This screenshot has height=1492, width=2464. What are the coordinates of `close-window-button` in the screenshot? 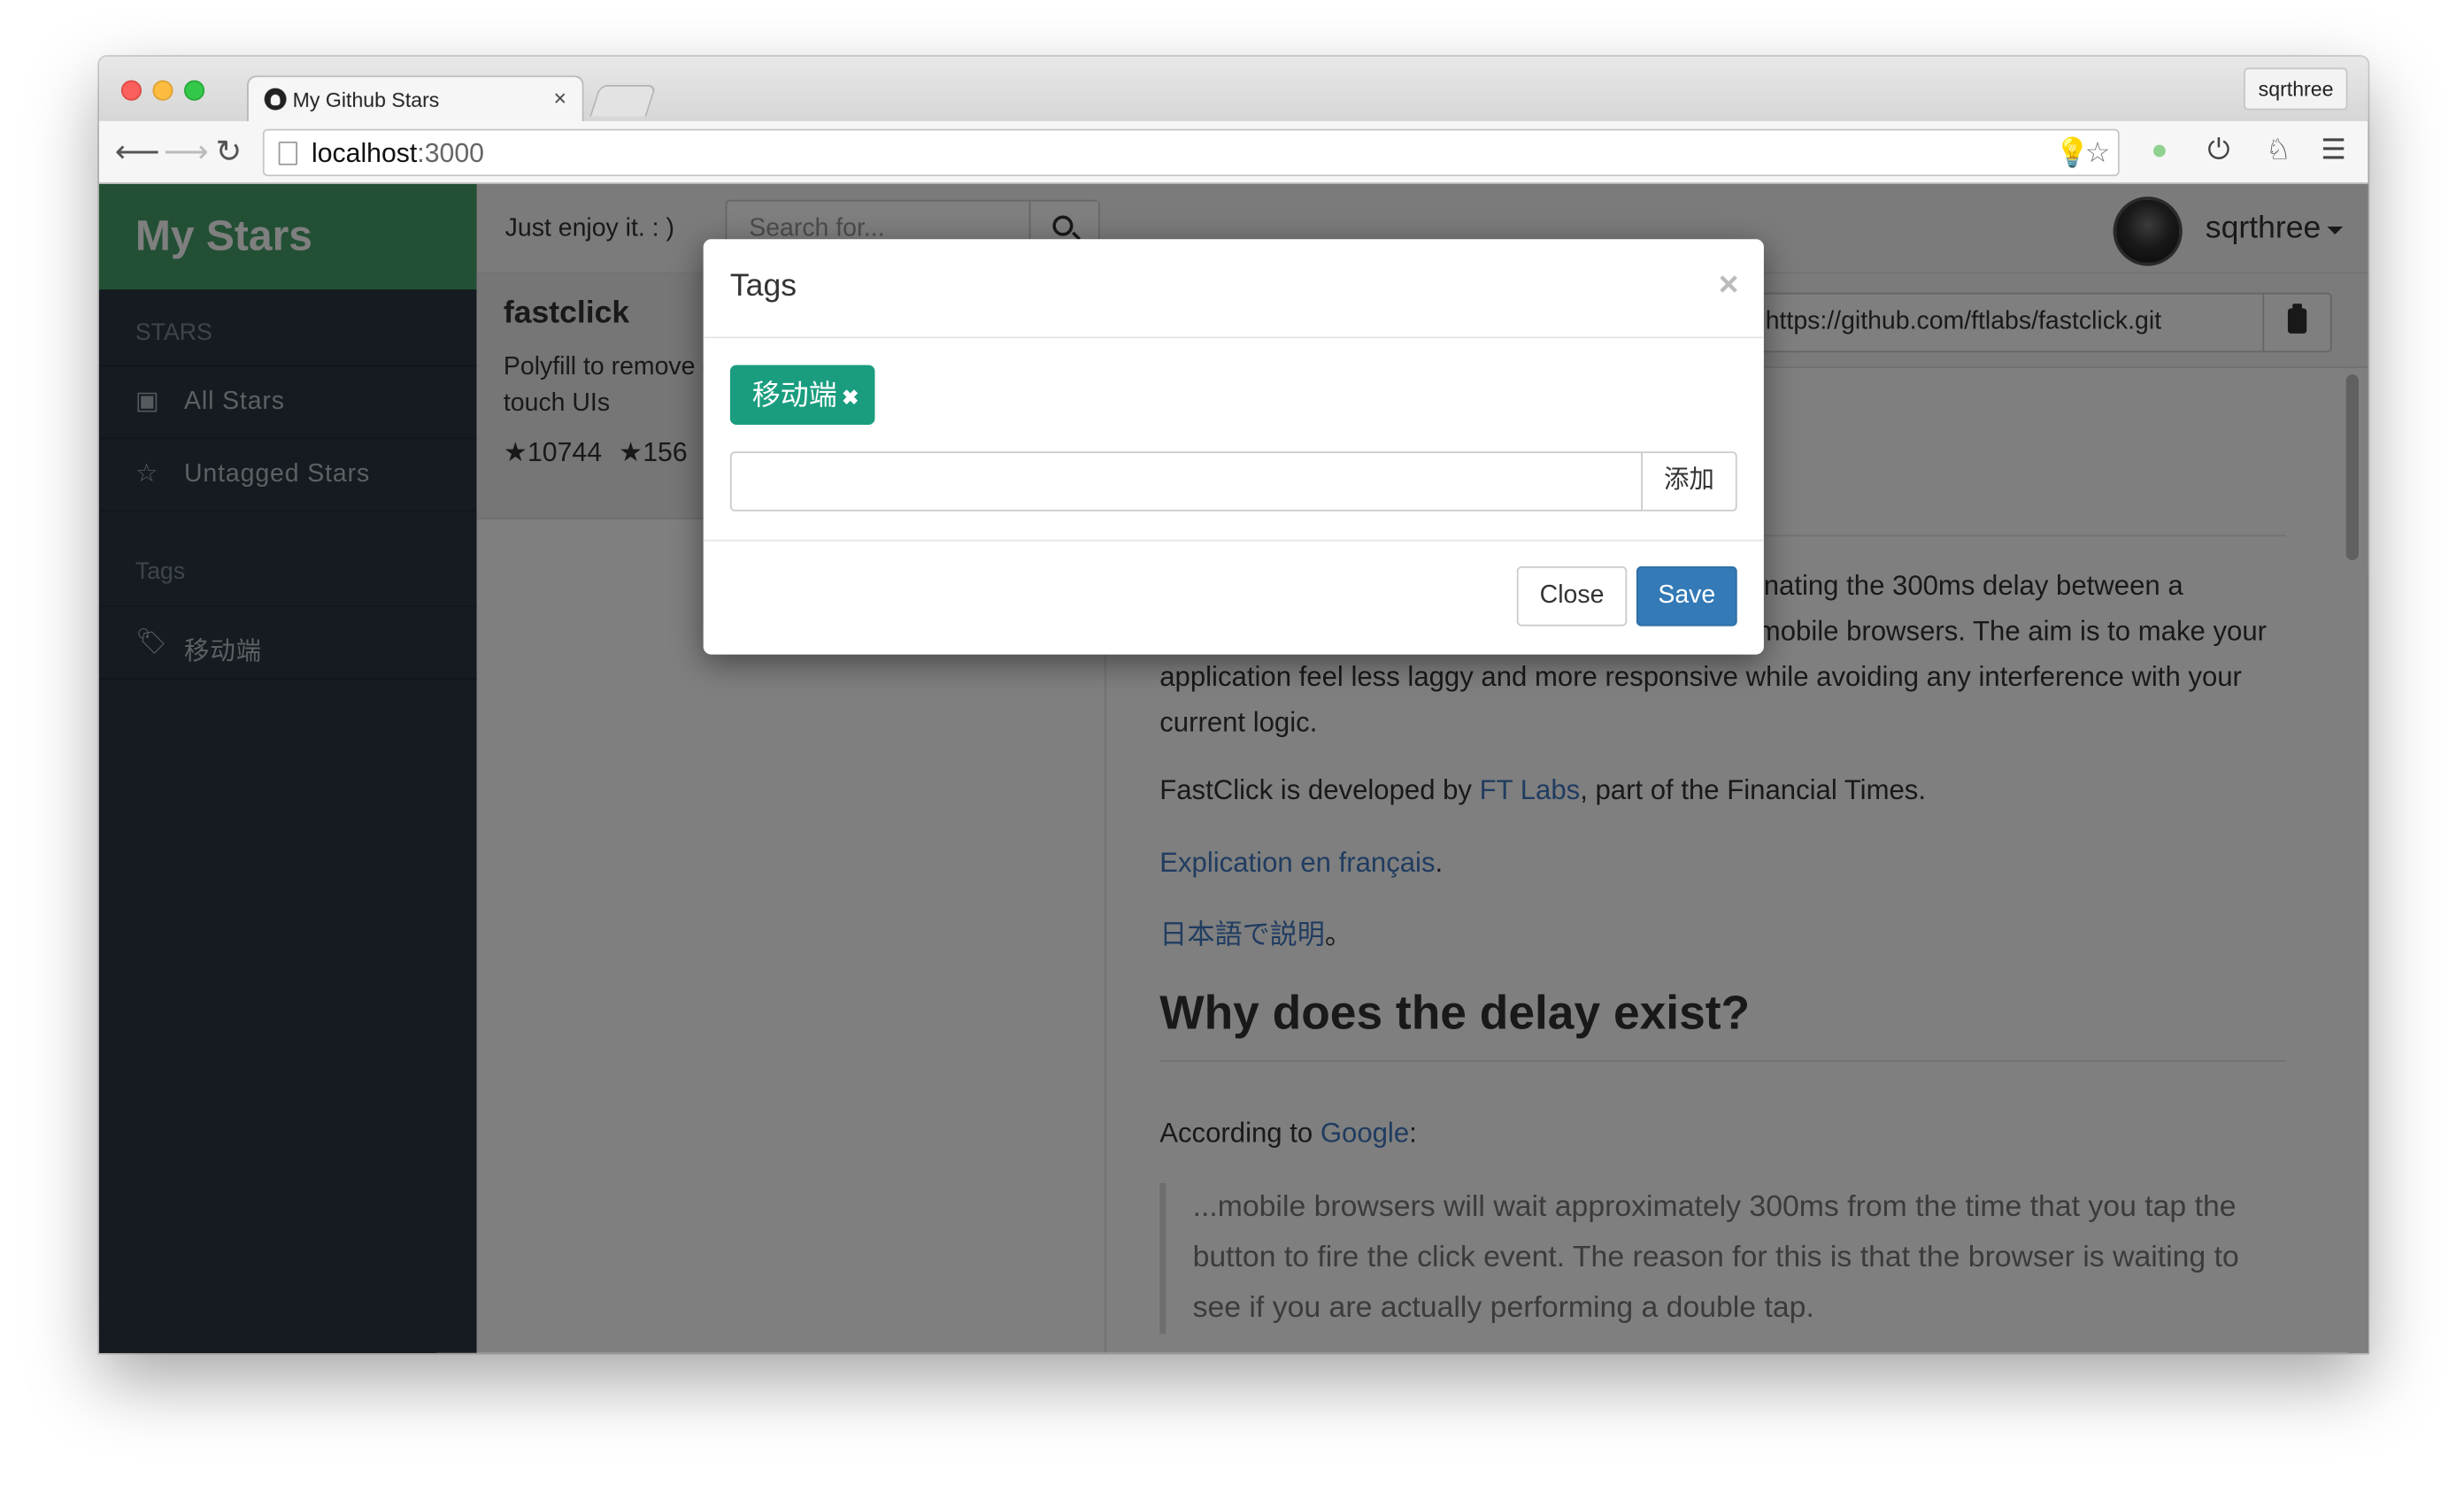 It's located at (131, 90).